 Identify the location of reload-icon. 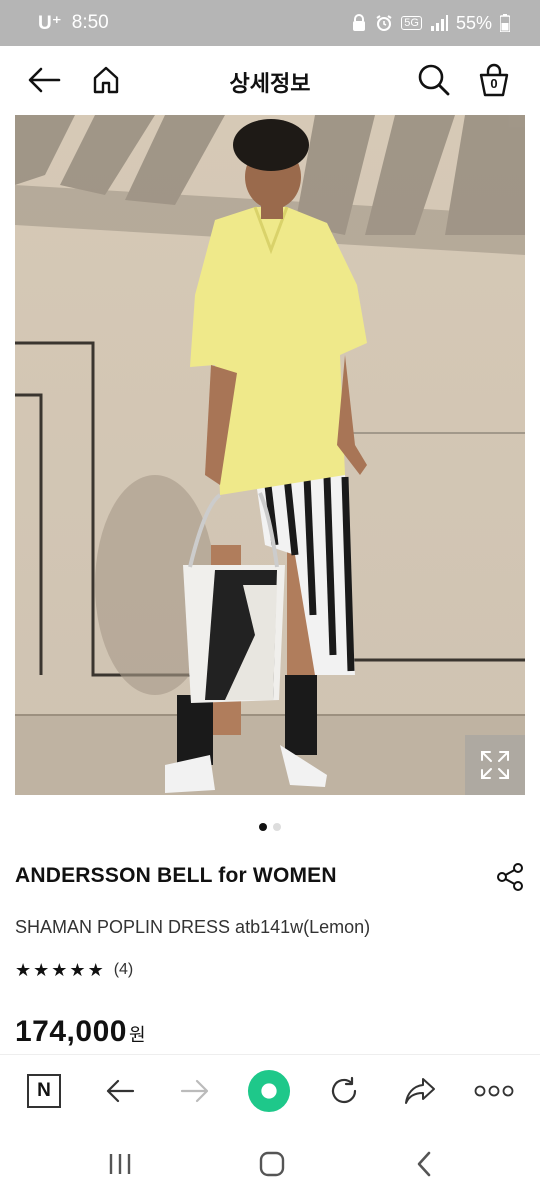
(344, 1091).